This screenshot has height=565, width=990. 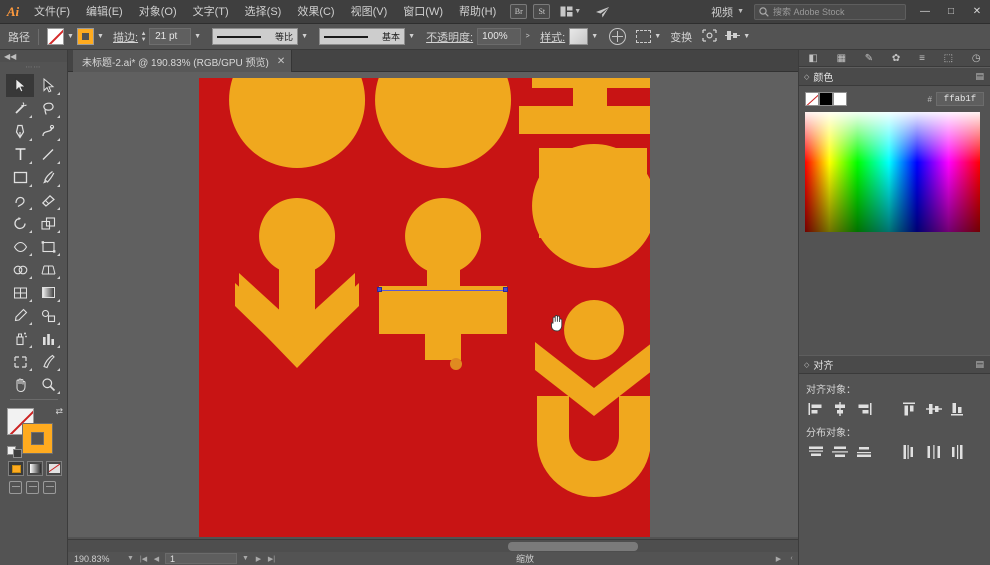 I want to click on last-artboard-icon: ▶|, so click(x=271, y=559).